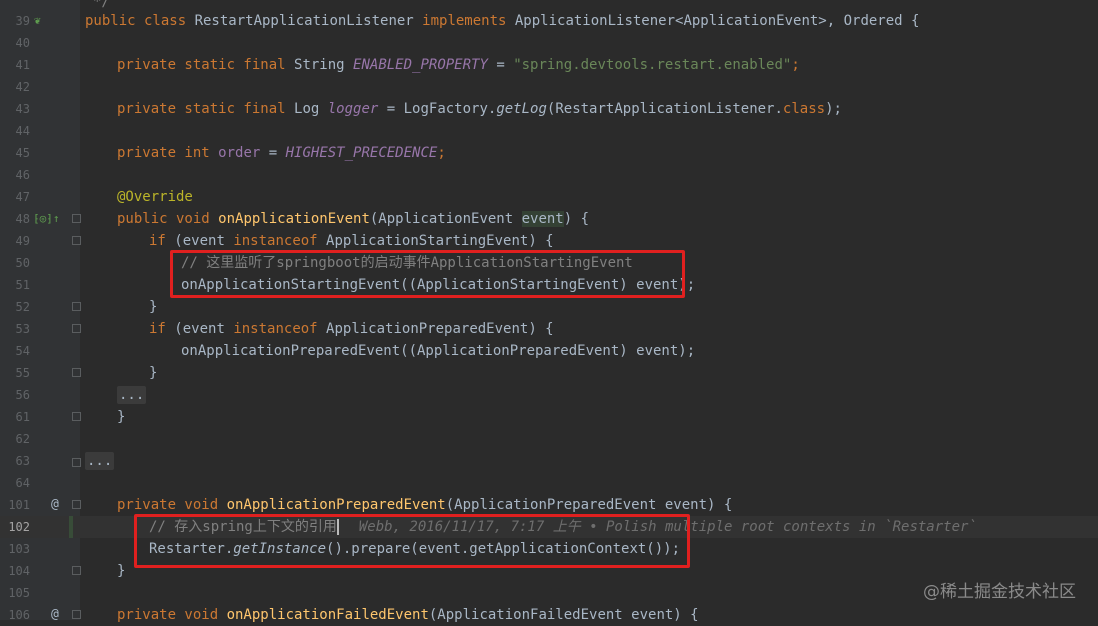  I want to click on code-line-47: 47 @Override, so click(549, 197).